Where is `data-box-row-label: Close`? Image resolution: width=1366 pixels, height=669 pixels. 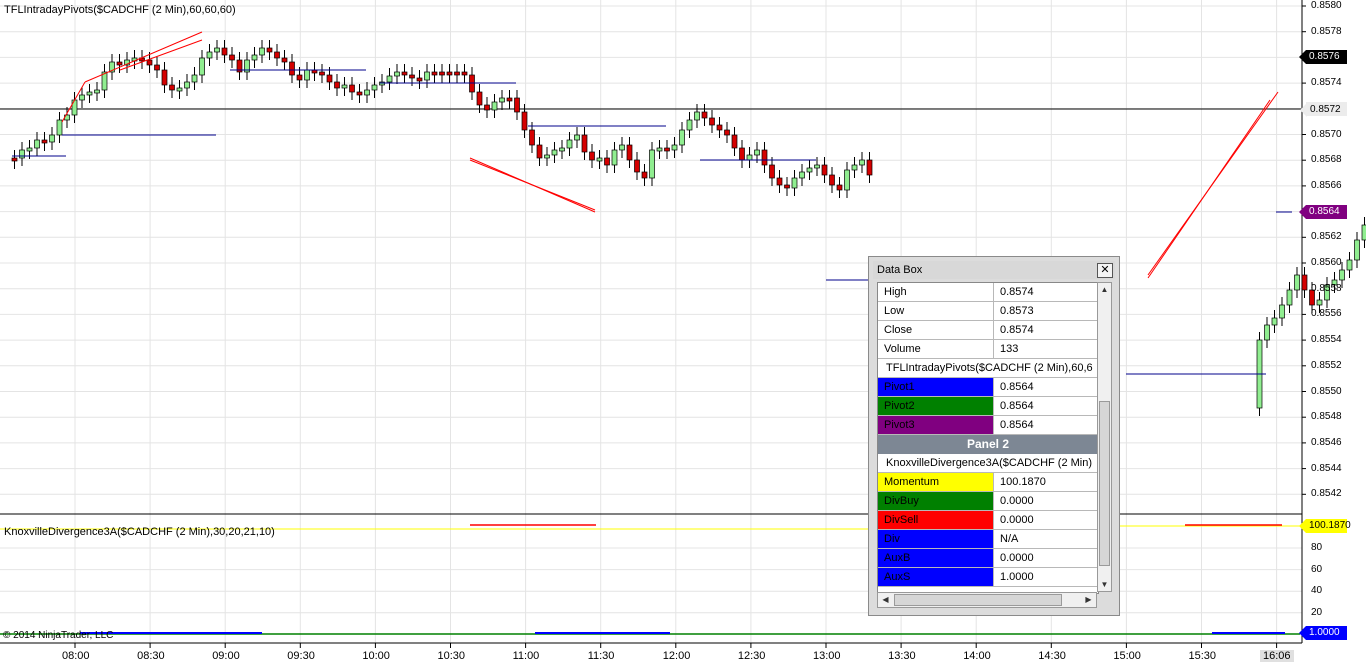 data-box-row-label: Close is located at coordinates (936, 330).